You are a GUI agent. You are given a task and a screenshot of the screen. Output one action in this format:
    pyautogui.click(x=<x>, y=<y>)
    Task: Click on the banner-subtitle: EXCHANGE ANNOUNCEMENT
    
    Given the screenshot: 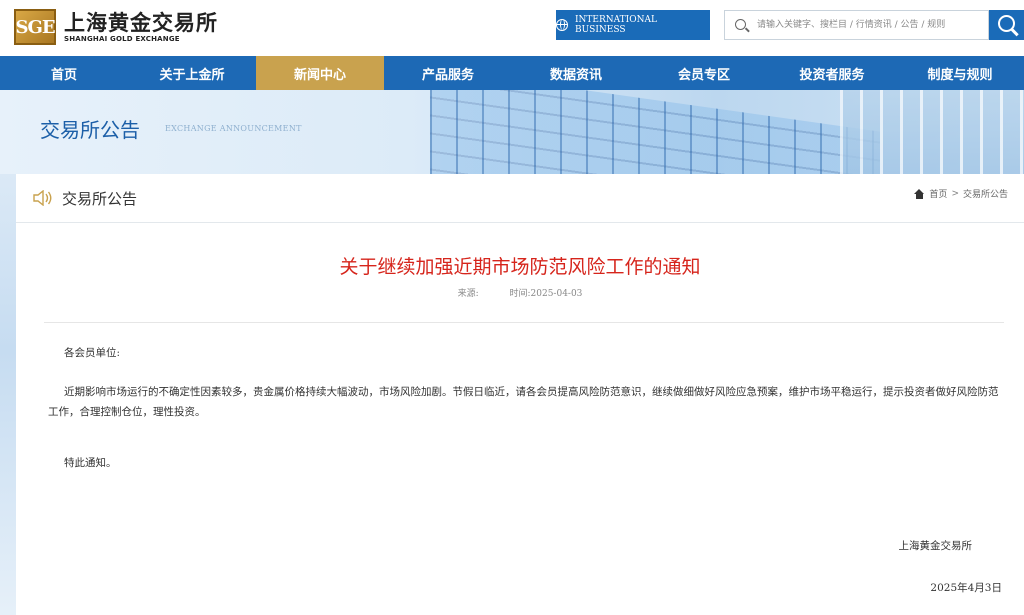 What is the action you would take?
    pyautogui.click(x=233, y=128)
    